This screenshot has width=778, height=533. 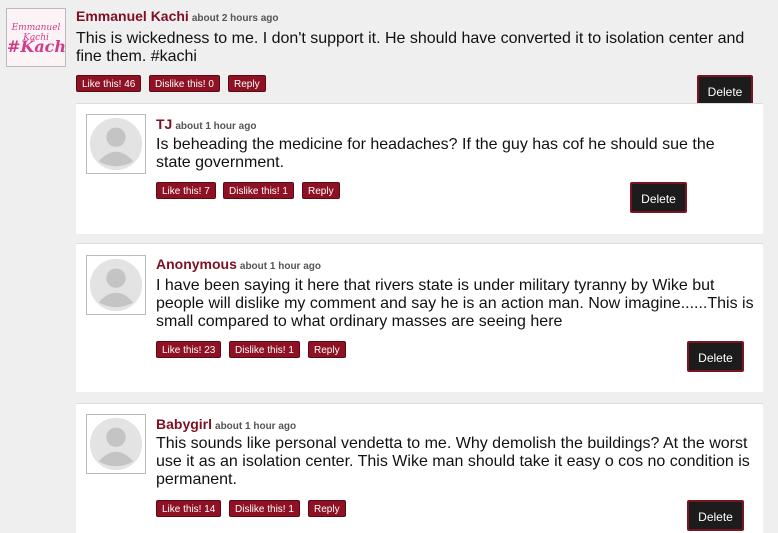 What do you see at coordinates (109, 83) in the screenshot?
I see `like-button: Like this! 46` at bounding box center [109, 83].